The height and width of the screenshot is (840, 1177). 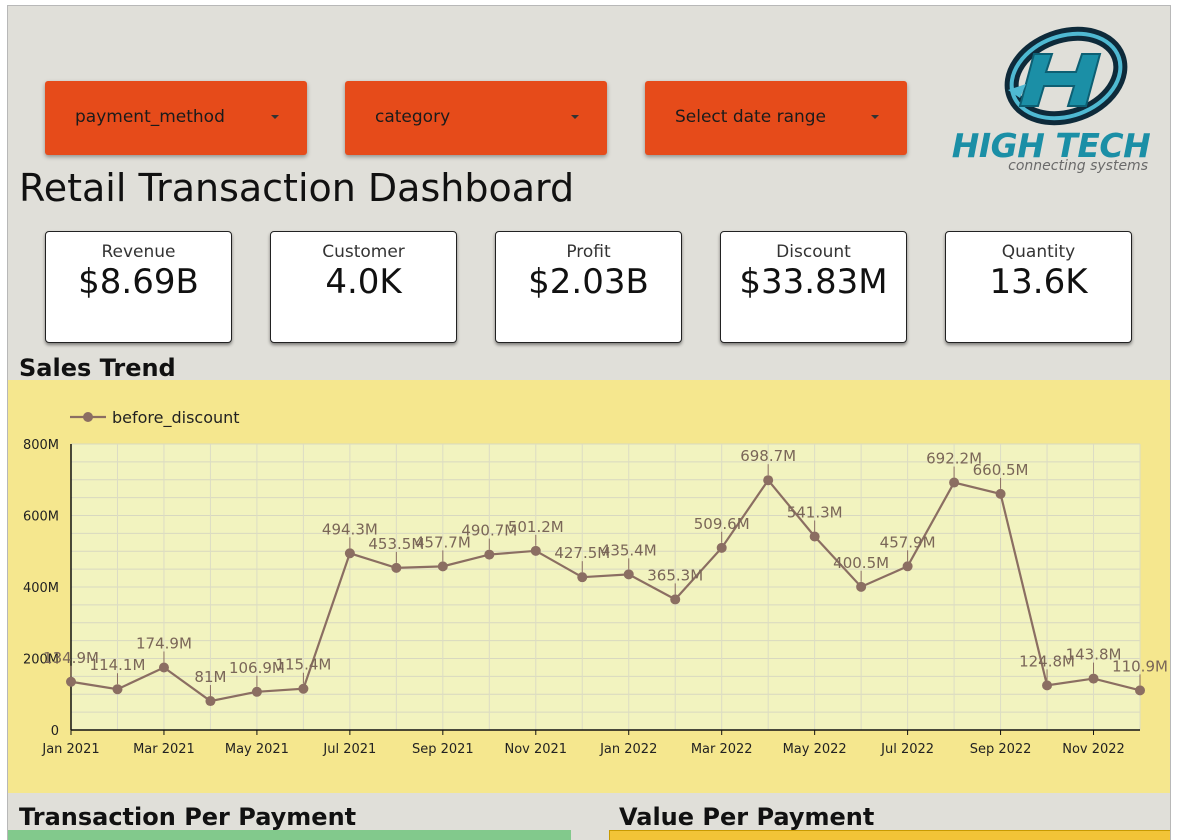 What do you see at coordinates (768, 456) in the screenshot?
I see `data-label: 698.7M` at bounding box center [768, 456].